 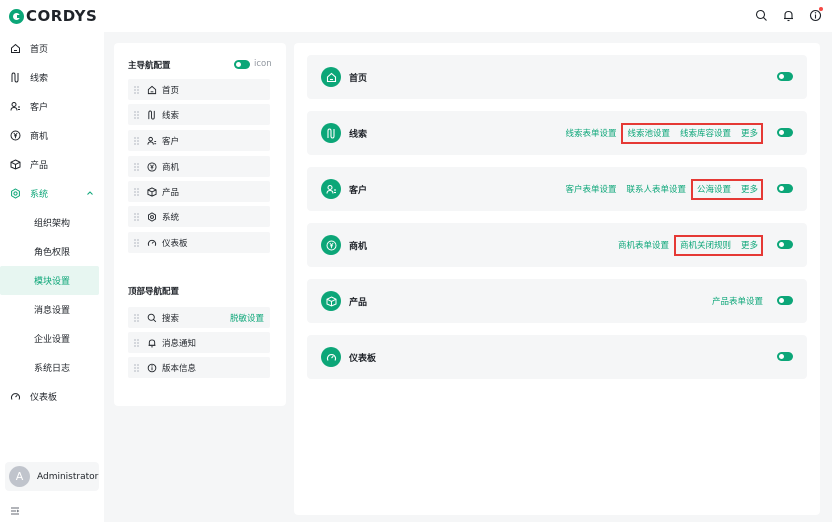 What do you see at coordinates (39, 50) in the screenshot?
I see `sidebar-item-label: 首页` at bounding box center [39, 50].